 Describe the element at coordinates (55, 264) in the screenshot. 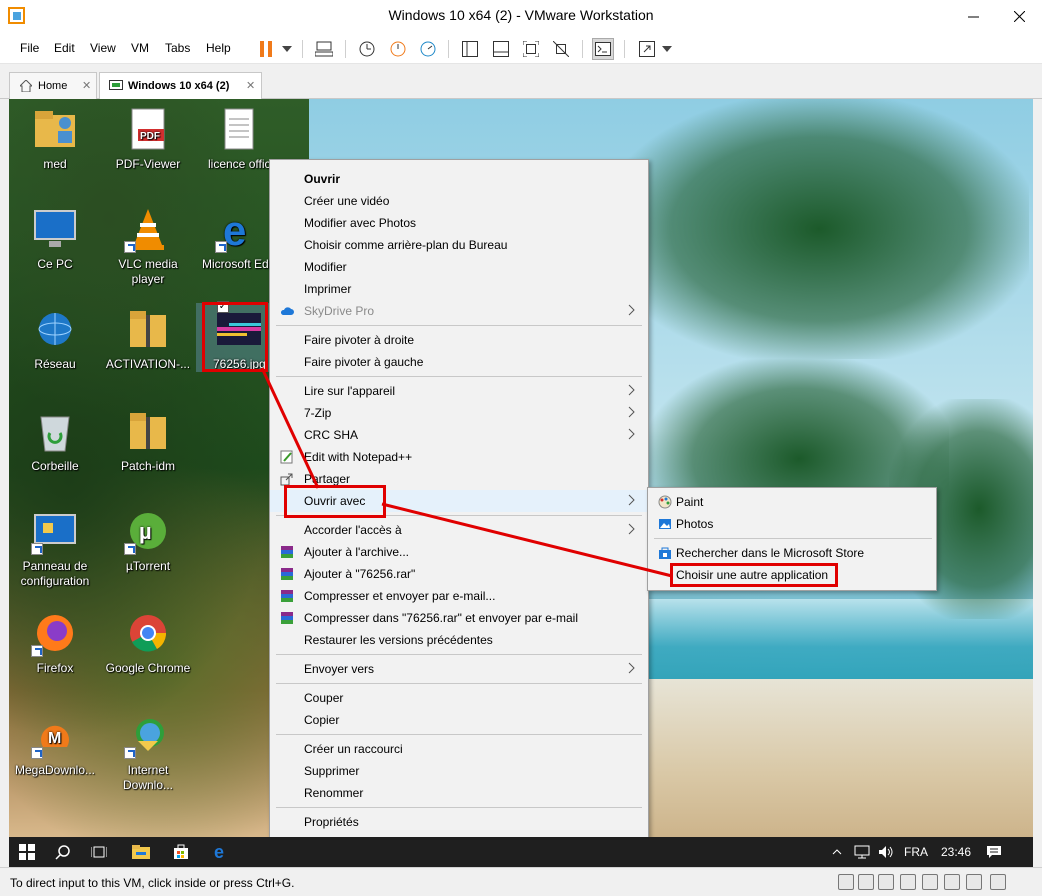

I see `desktop-icon-label: Ce PC` at that location.